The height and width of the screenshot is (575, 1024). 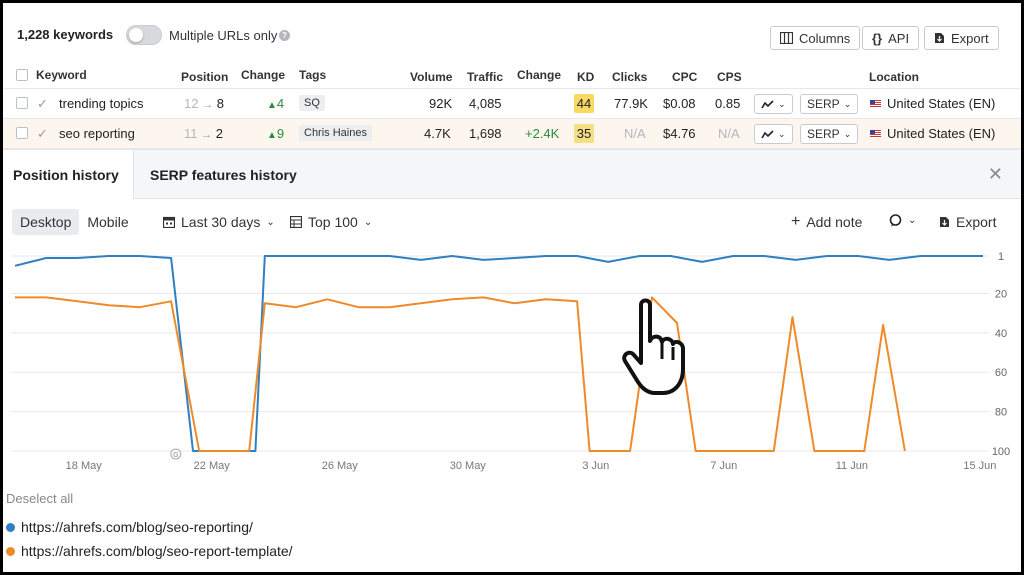 What do you see at coordinates (84, 466) in the screenshot?
I see `x-tick-label: 18 May` at bounding box center [84, 466].